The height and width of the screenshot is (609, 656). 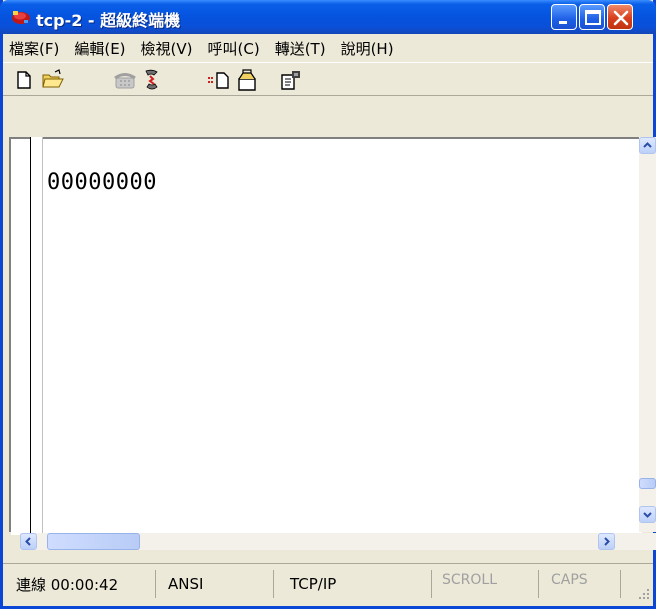 What do you see at coordinates (338, 541) in the screenshot?
I see `horizontal-scrollbar` at bounding box center [338, 541].